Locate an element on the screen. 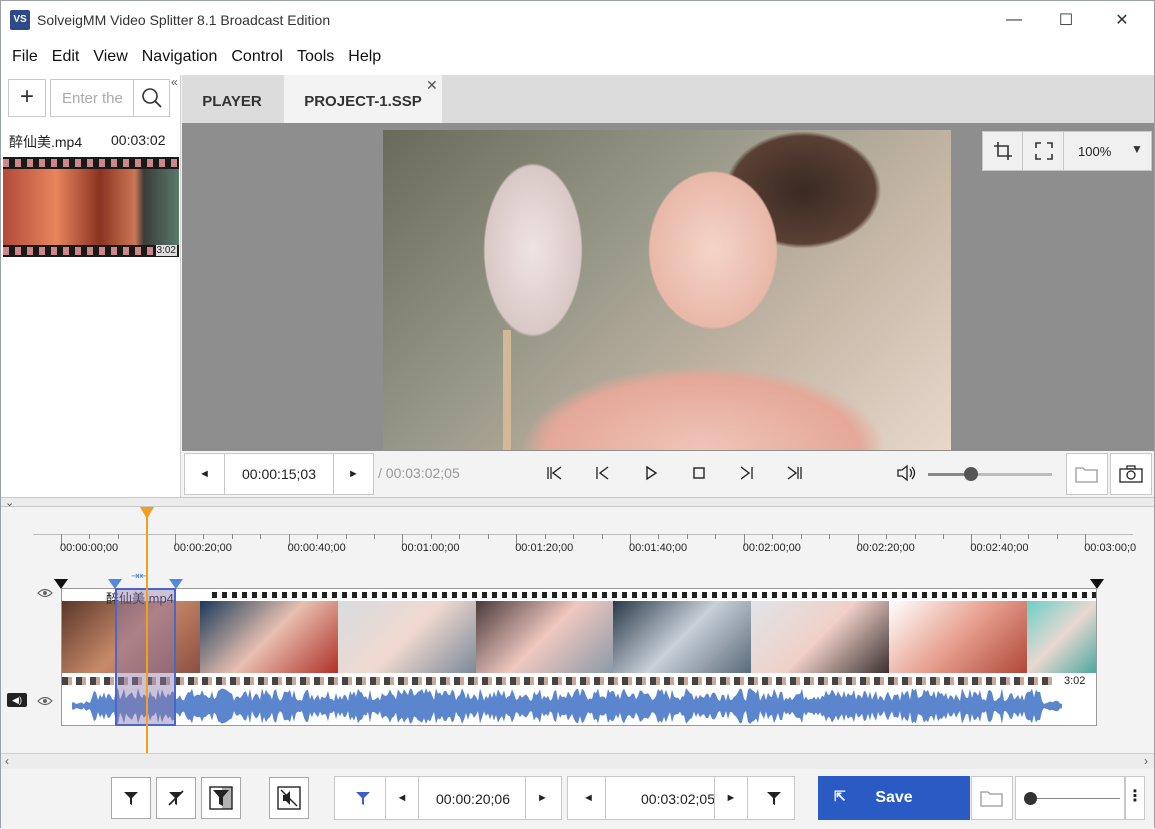  timeline-zoom-slider is located at coordinates (1070, 798).